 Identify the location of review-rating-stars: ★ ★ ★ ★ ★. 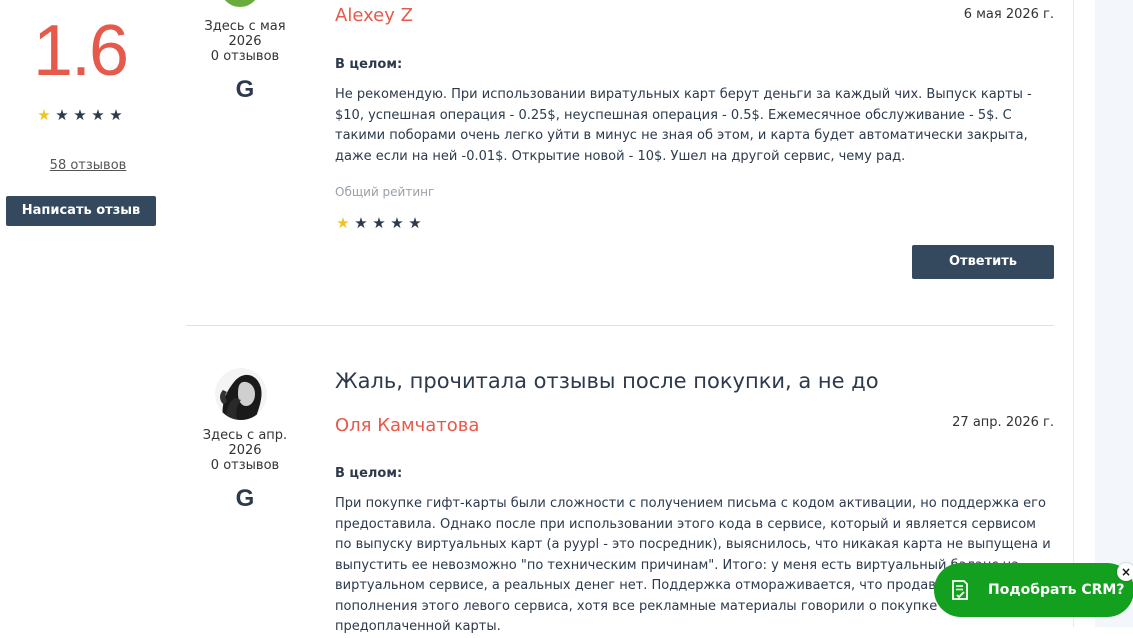
(379, 223).